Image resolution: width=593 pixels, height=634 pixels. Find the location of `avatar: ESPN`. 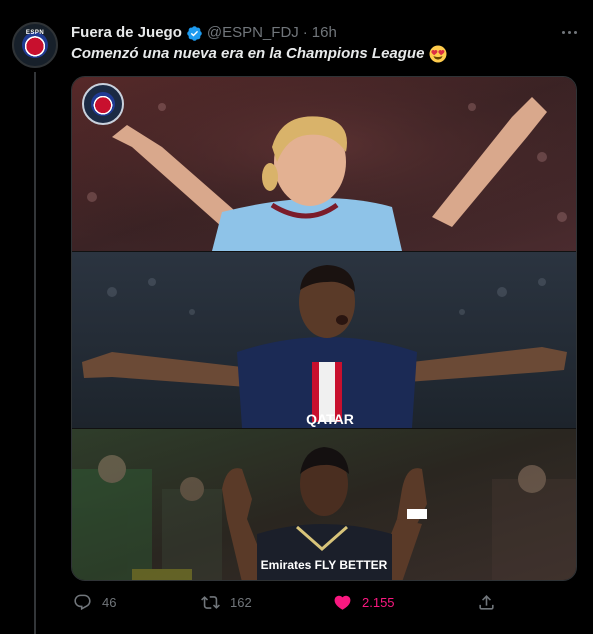

avatar: ESPN is located at coordinates (35, 45).